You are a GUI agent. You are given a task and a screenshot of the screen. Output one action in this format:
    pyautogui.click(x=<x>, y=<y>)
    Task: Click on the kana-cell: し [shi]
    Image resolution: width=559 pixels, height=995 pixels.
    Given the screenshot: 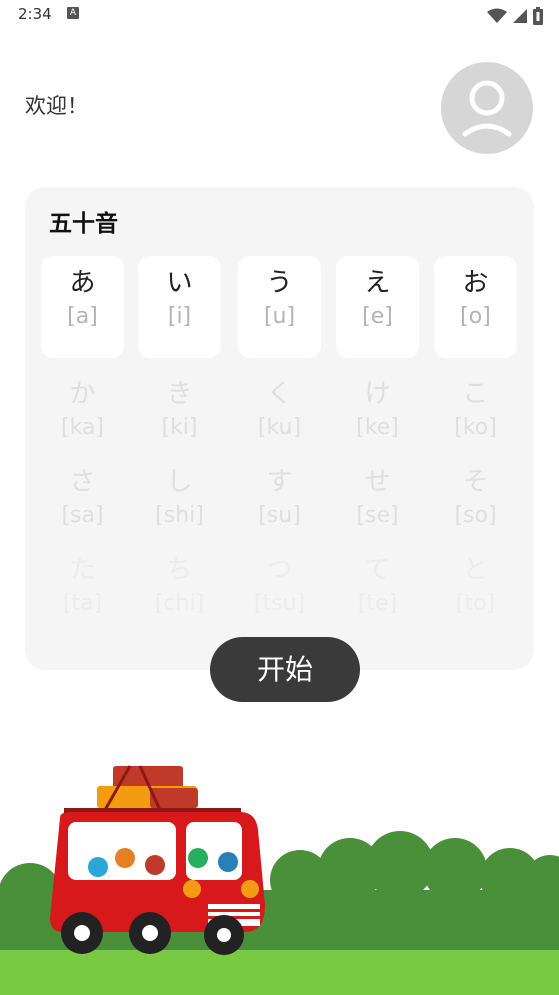 What is the action you would take?
    pyautogui.click(x=179, y=506)
    